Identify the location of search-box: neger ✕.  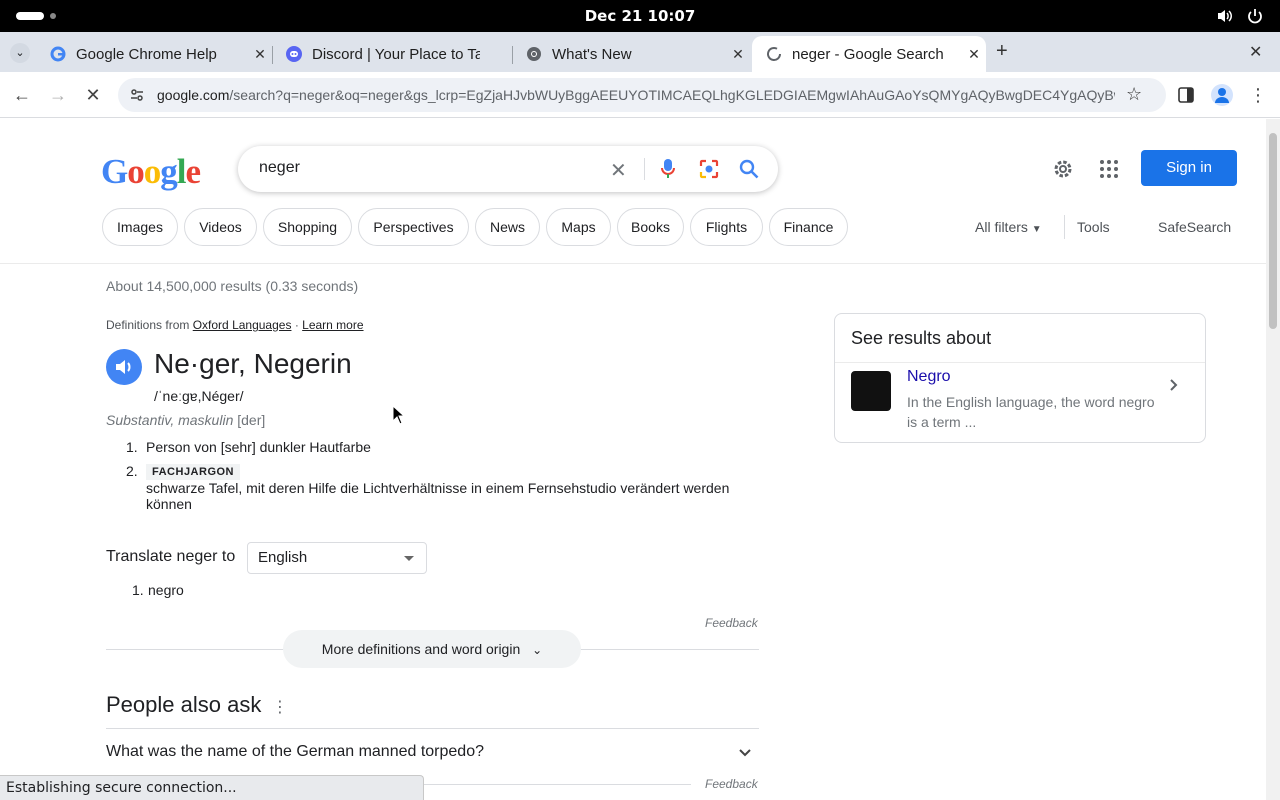
(508, 169).